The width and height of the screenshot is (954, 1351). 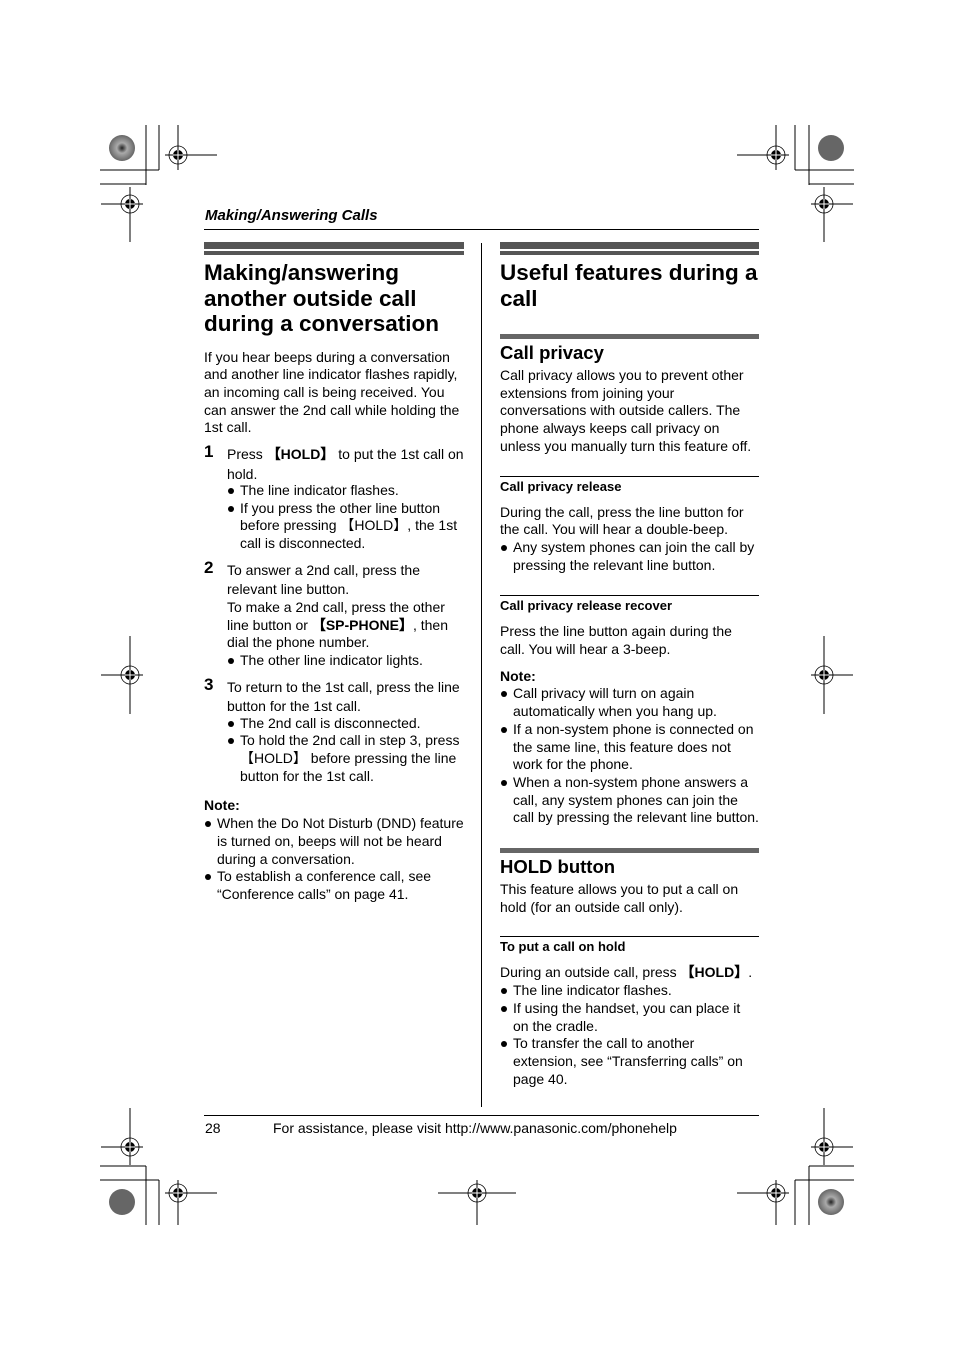 I want to click on crop-mark-bottom-right, so click(x=795, y=1166).